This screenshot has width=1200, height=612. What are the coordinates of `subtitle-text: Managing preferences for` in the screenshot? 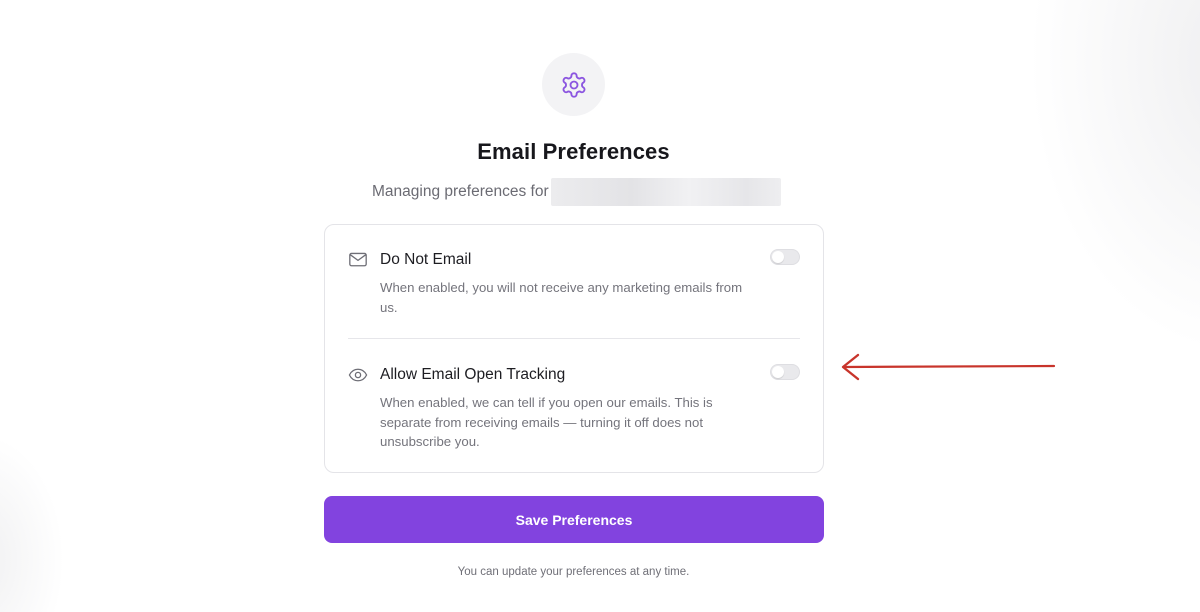 It's located at (460, 191).